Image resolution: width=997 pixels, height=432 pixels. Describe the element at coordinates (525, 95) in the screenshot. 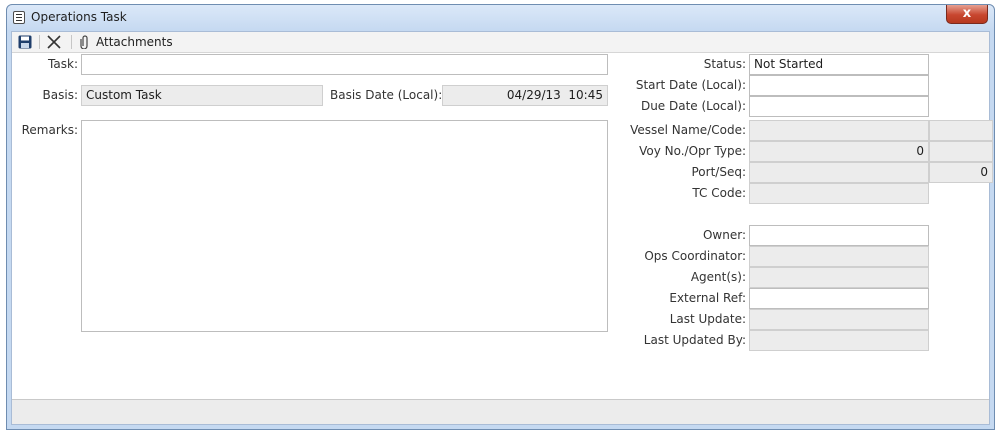

I see `basis-date-field: 04/29/13 10:45` at that location.